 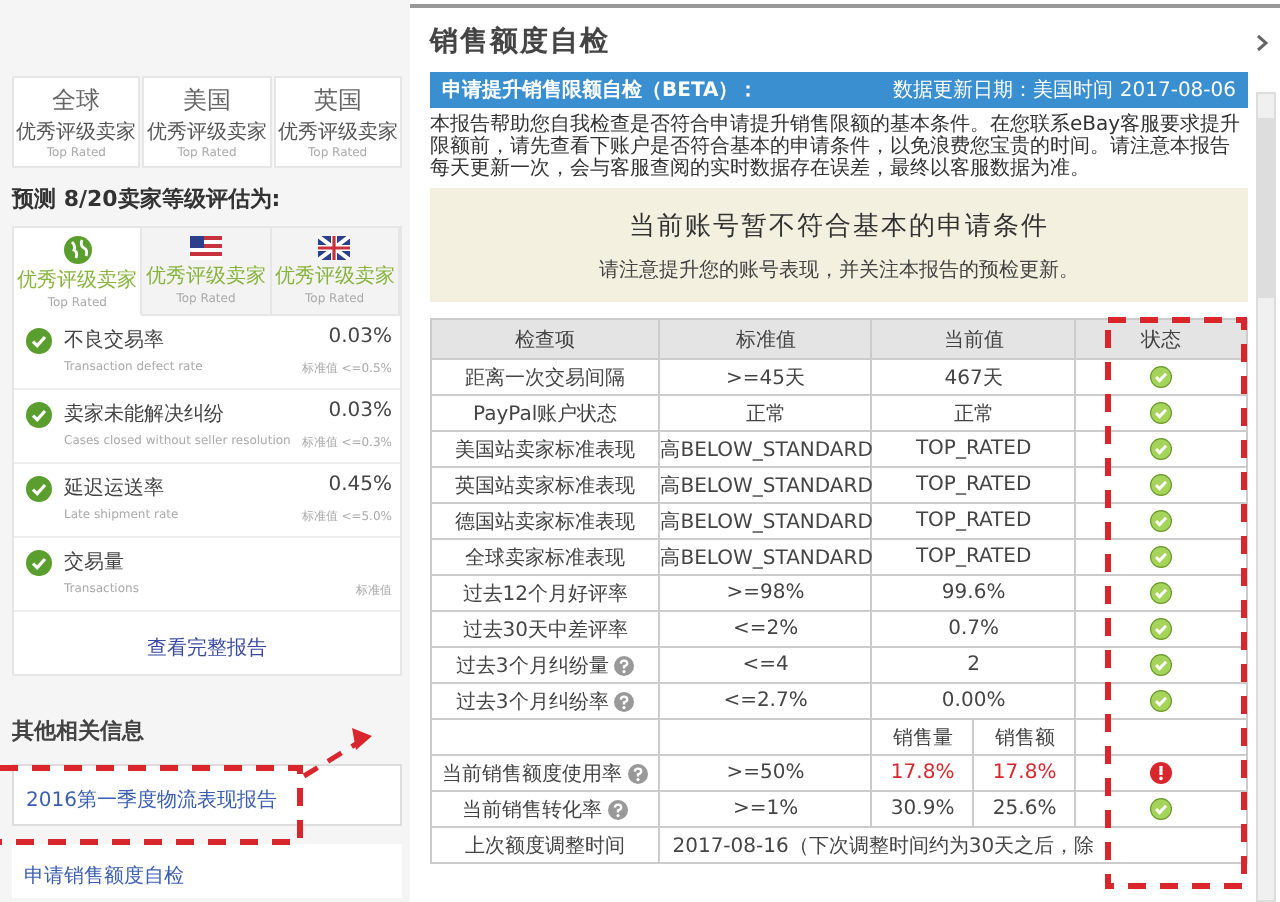 I want to click on annotation-arrow, so click(x=337, y=753).